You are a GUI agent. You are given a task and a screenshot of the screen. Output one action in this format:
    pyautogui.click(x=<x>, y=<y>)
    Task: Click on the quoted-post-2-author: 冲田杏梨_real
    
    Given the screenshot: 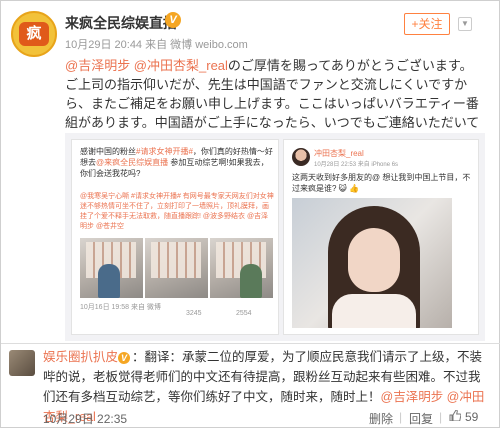 What is the action you would take?
    pyautogui.click(x=339, y=153)
    